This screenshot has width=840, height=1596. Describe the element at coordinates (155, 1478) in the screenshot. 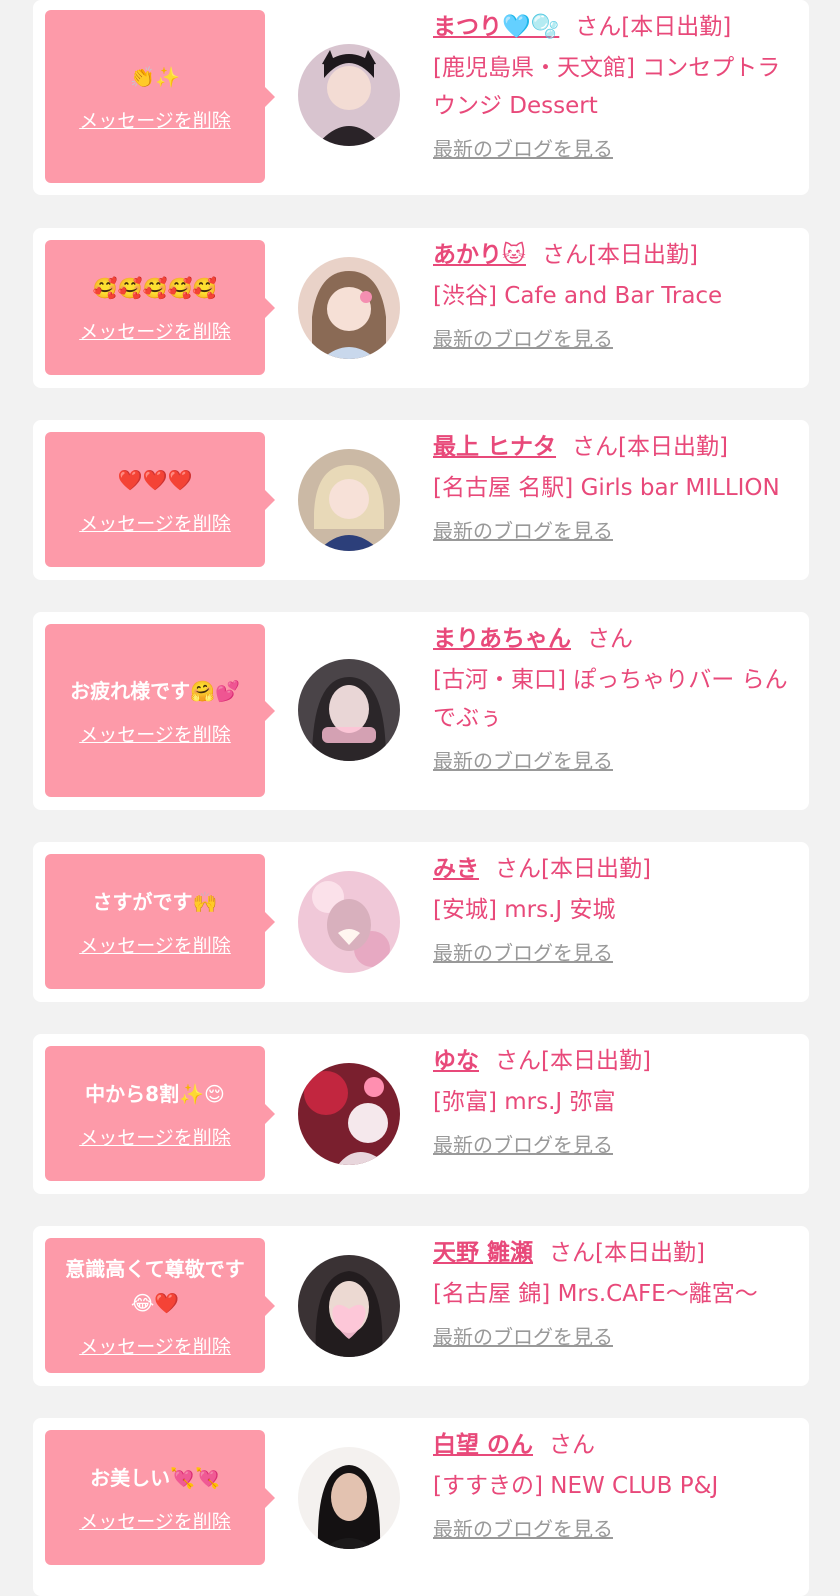

I see `message-text: お美しい💘💘` at that location.